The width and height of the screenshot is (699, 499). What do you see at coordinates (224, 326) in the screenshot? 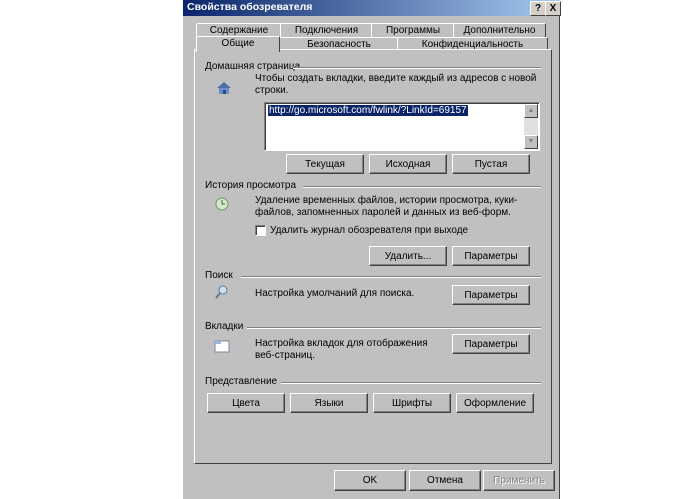
I see `tabs-group-title: Вкладки` at bounding box center [224, 326].